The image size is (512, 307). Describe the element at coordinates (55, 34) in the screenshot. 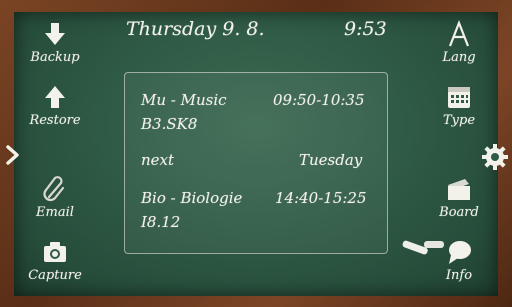

I see `download-arrow-icon` at that location.